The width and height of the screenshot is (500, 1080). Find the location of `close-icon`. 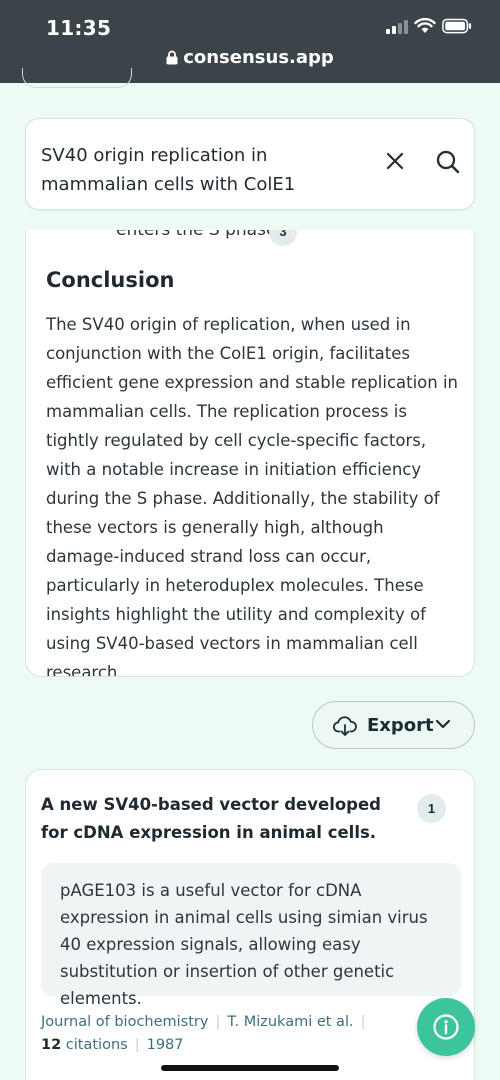

close-icon is located at coordinates (395, 161).